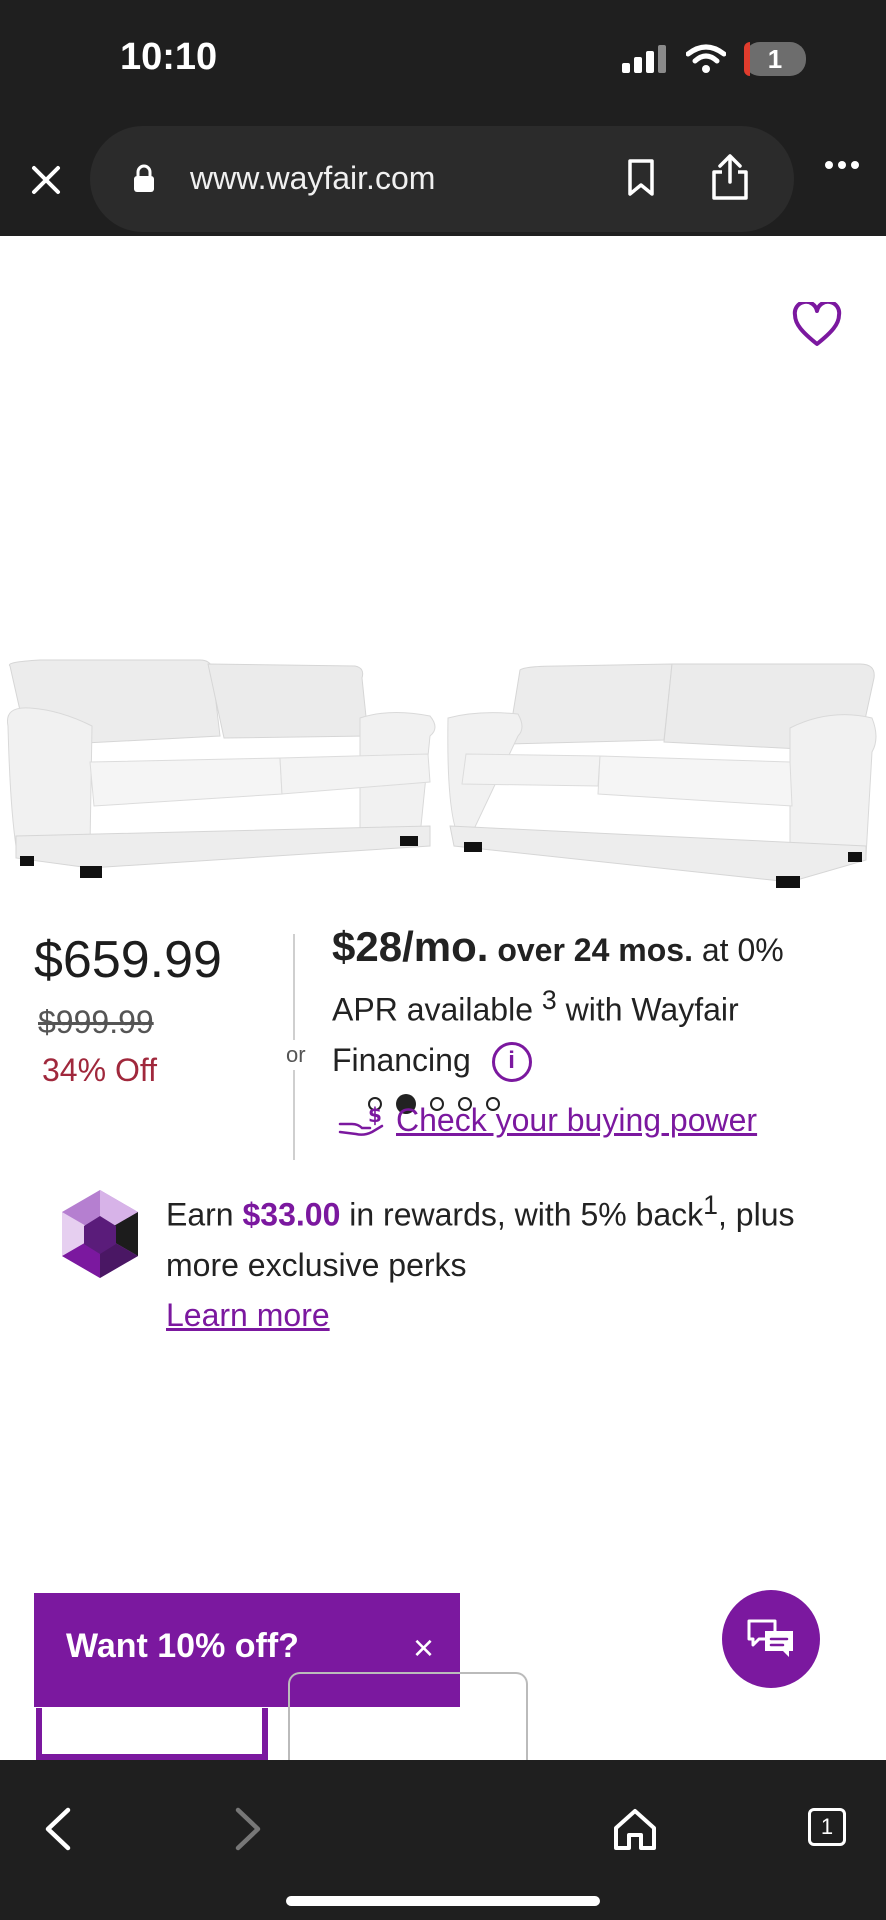  I want to click on info-icon: i, so click(511, 1062).